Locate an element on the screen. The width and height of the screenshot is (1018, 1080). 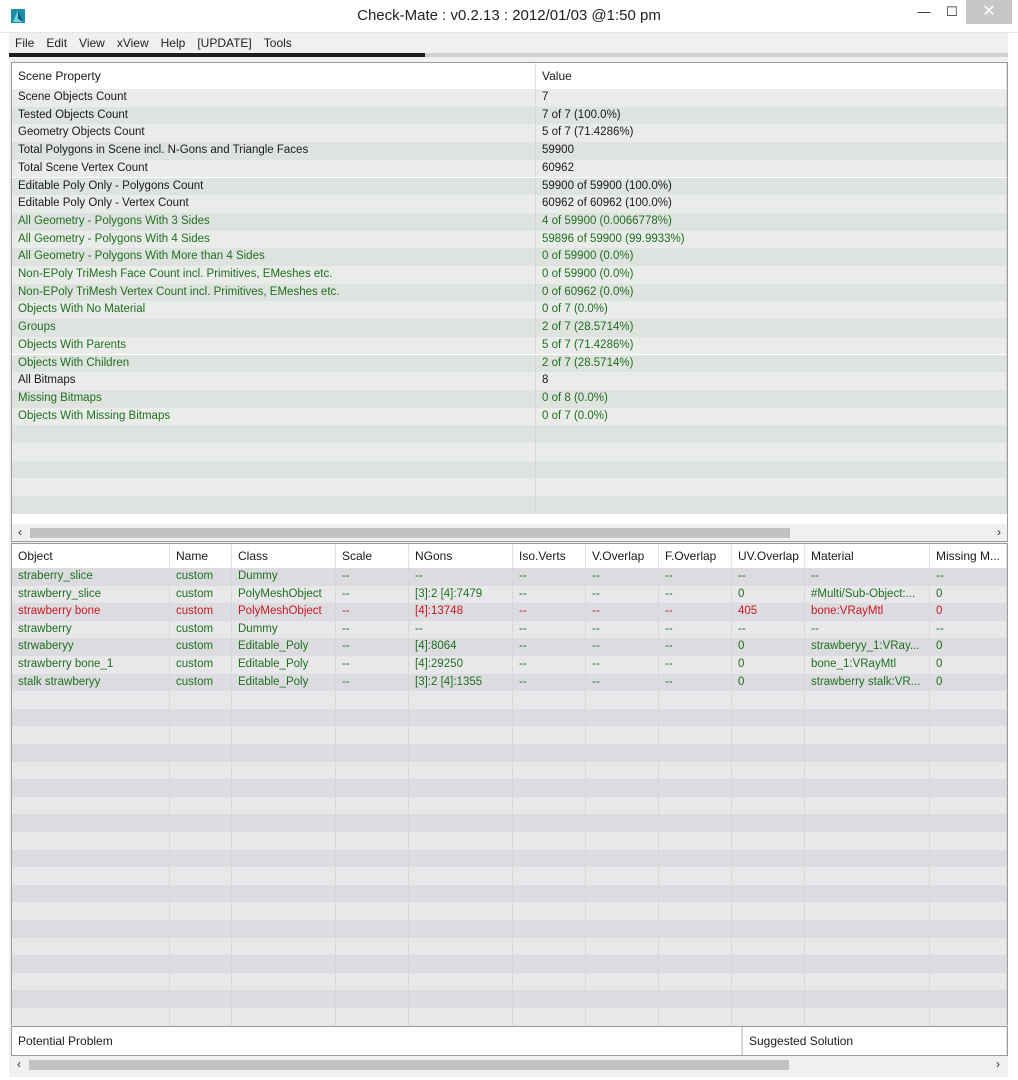
menu-tools: Tools is located at coordinates (278, 43).